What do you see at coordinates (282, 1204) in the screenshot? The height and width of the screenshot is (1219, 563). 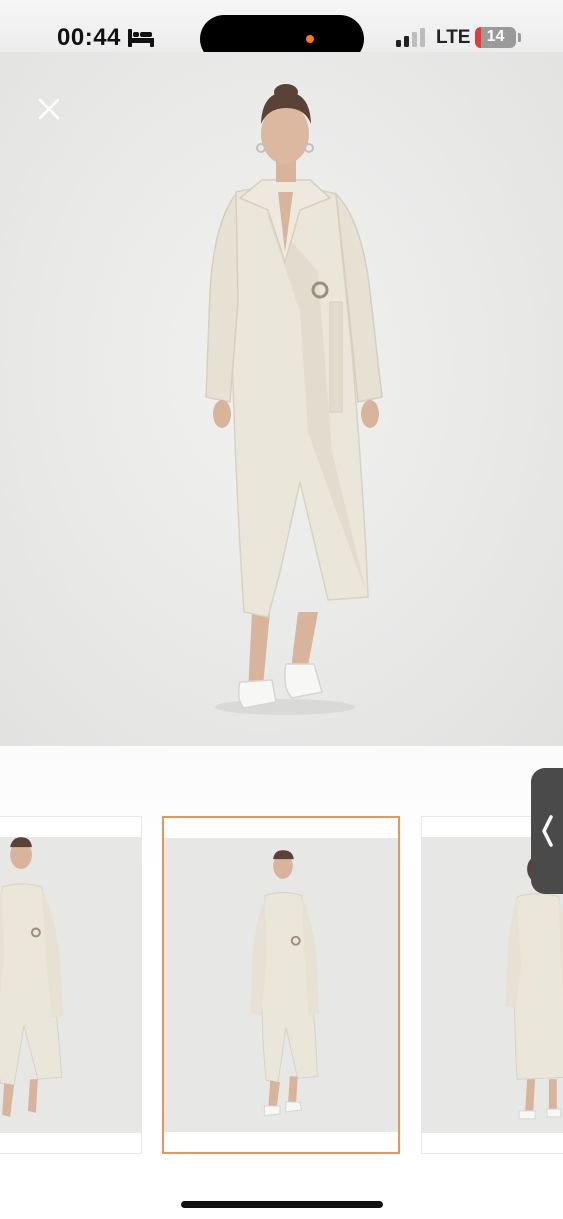 I see `home-indicator` at bounding box center [282, 1204].